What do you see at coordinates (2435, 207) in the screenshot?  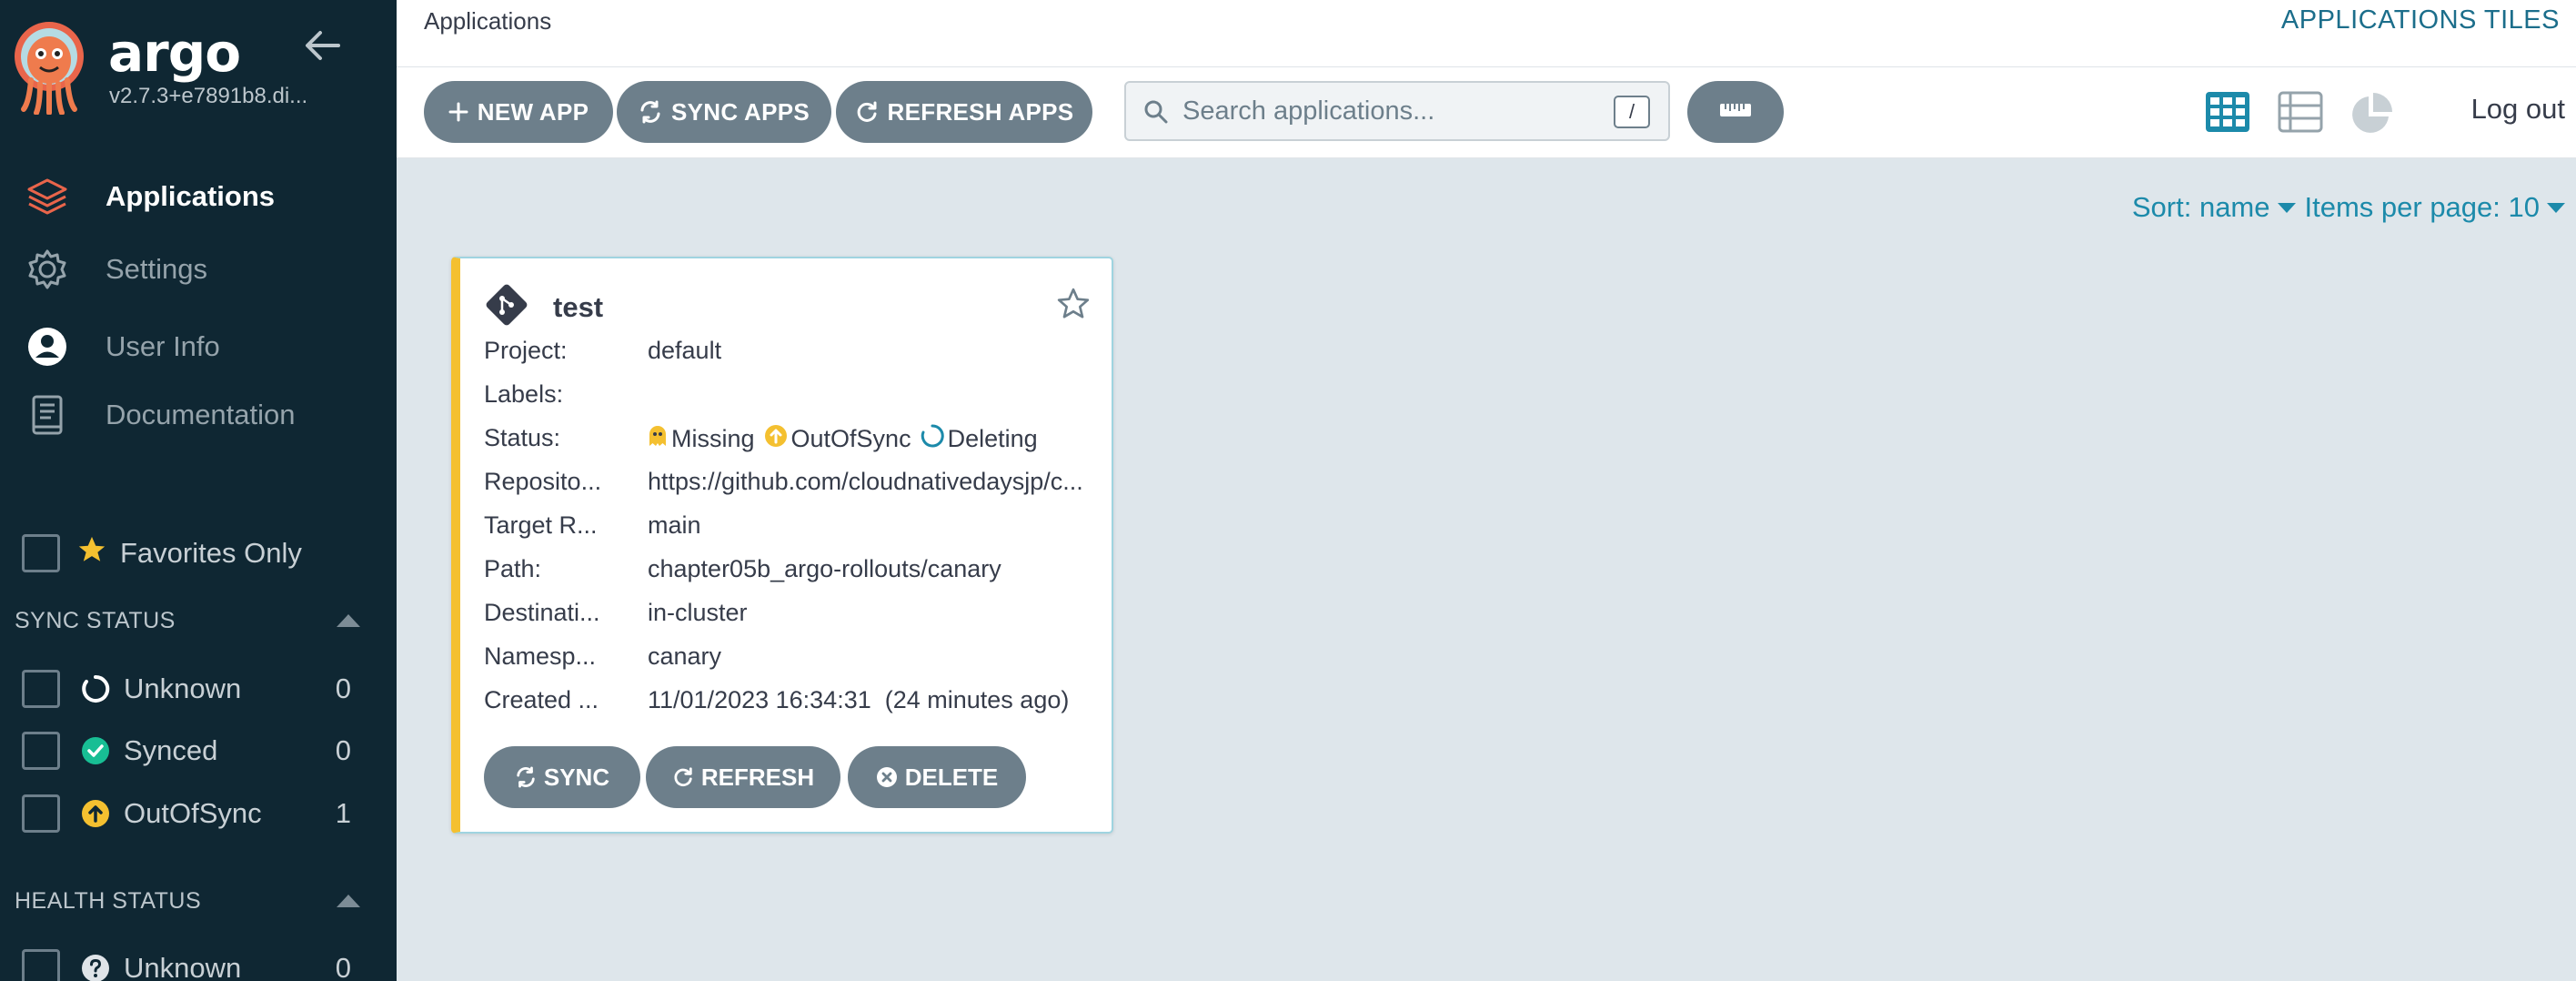 I see `items-per-page-dropdown: Items per page: 10` at bounding box center [2435, 207].